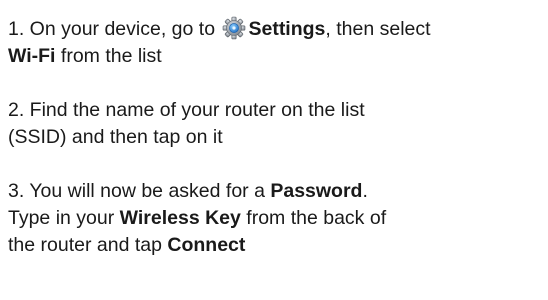 This screenshot has height=300, width=548. Describe the element at coordinates (365, 191) in the screenshot. I see `step-3-line-1-end: .` at that location.